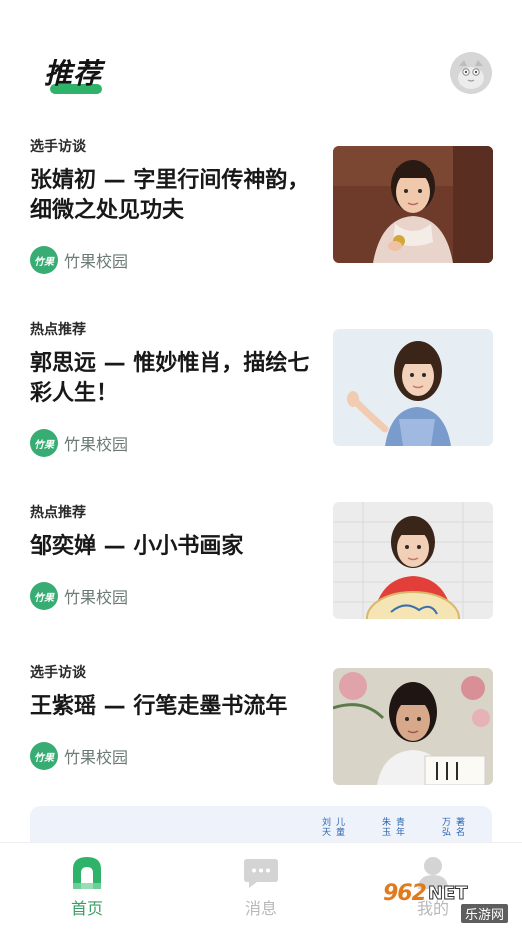  What do you see at coordinates (175, 196) in the screenshot?
I see `article-title: 张婧初 — 字里行间传神韵，细微之处见功夫` at bounding box center [175, 196].